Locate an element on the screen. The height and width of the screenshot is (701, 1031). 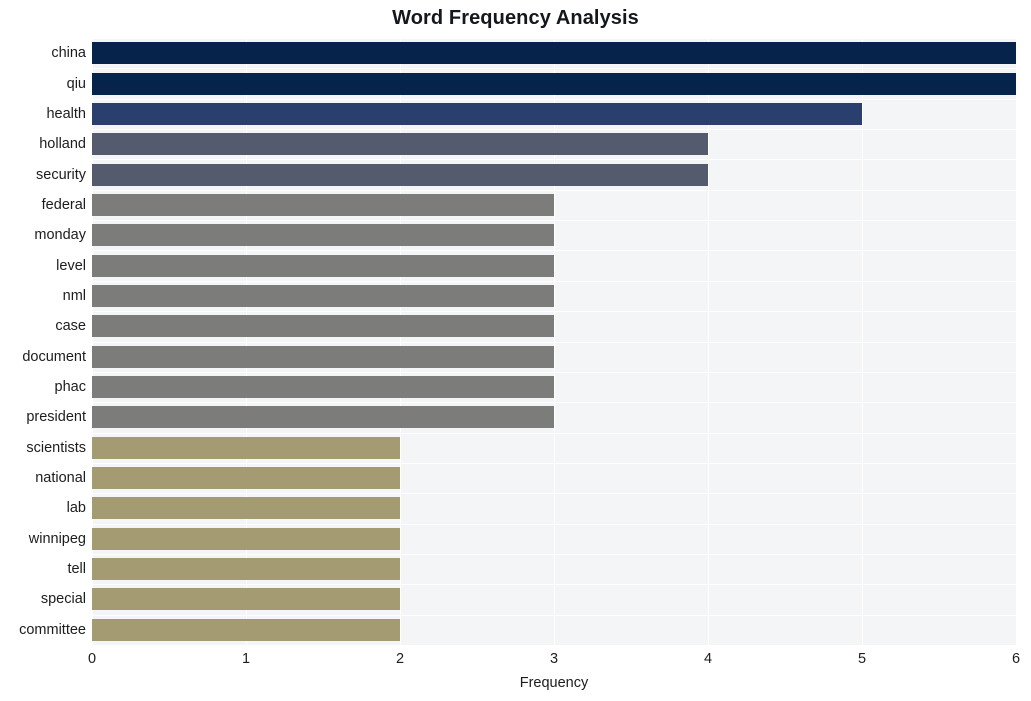
y-tick-label: qiu is located at coordinates (76, 83).